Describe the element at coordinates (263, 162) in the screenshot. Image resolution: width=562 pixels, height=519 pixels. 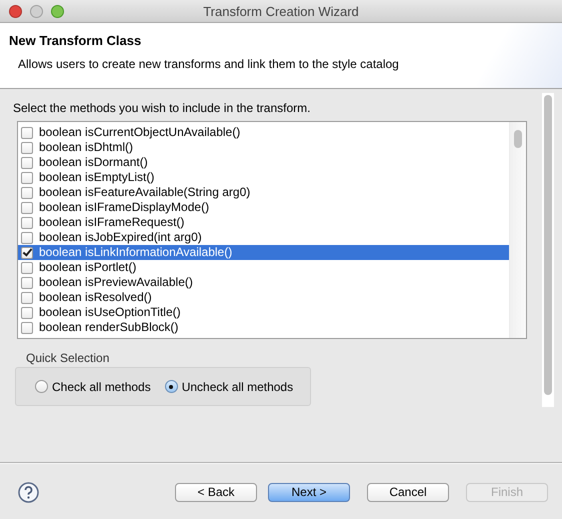
I see `method-row: boolean isDormant()` at that location.